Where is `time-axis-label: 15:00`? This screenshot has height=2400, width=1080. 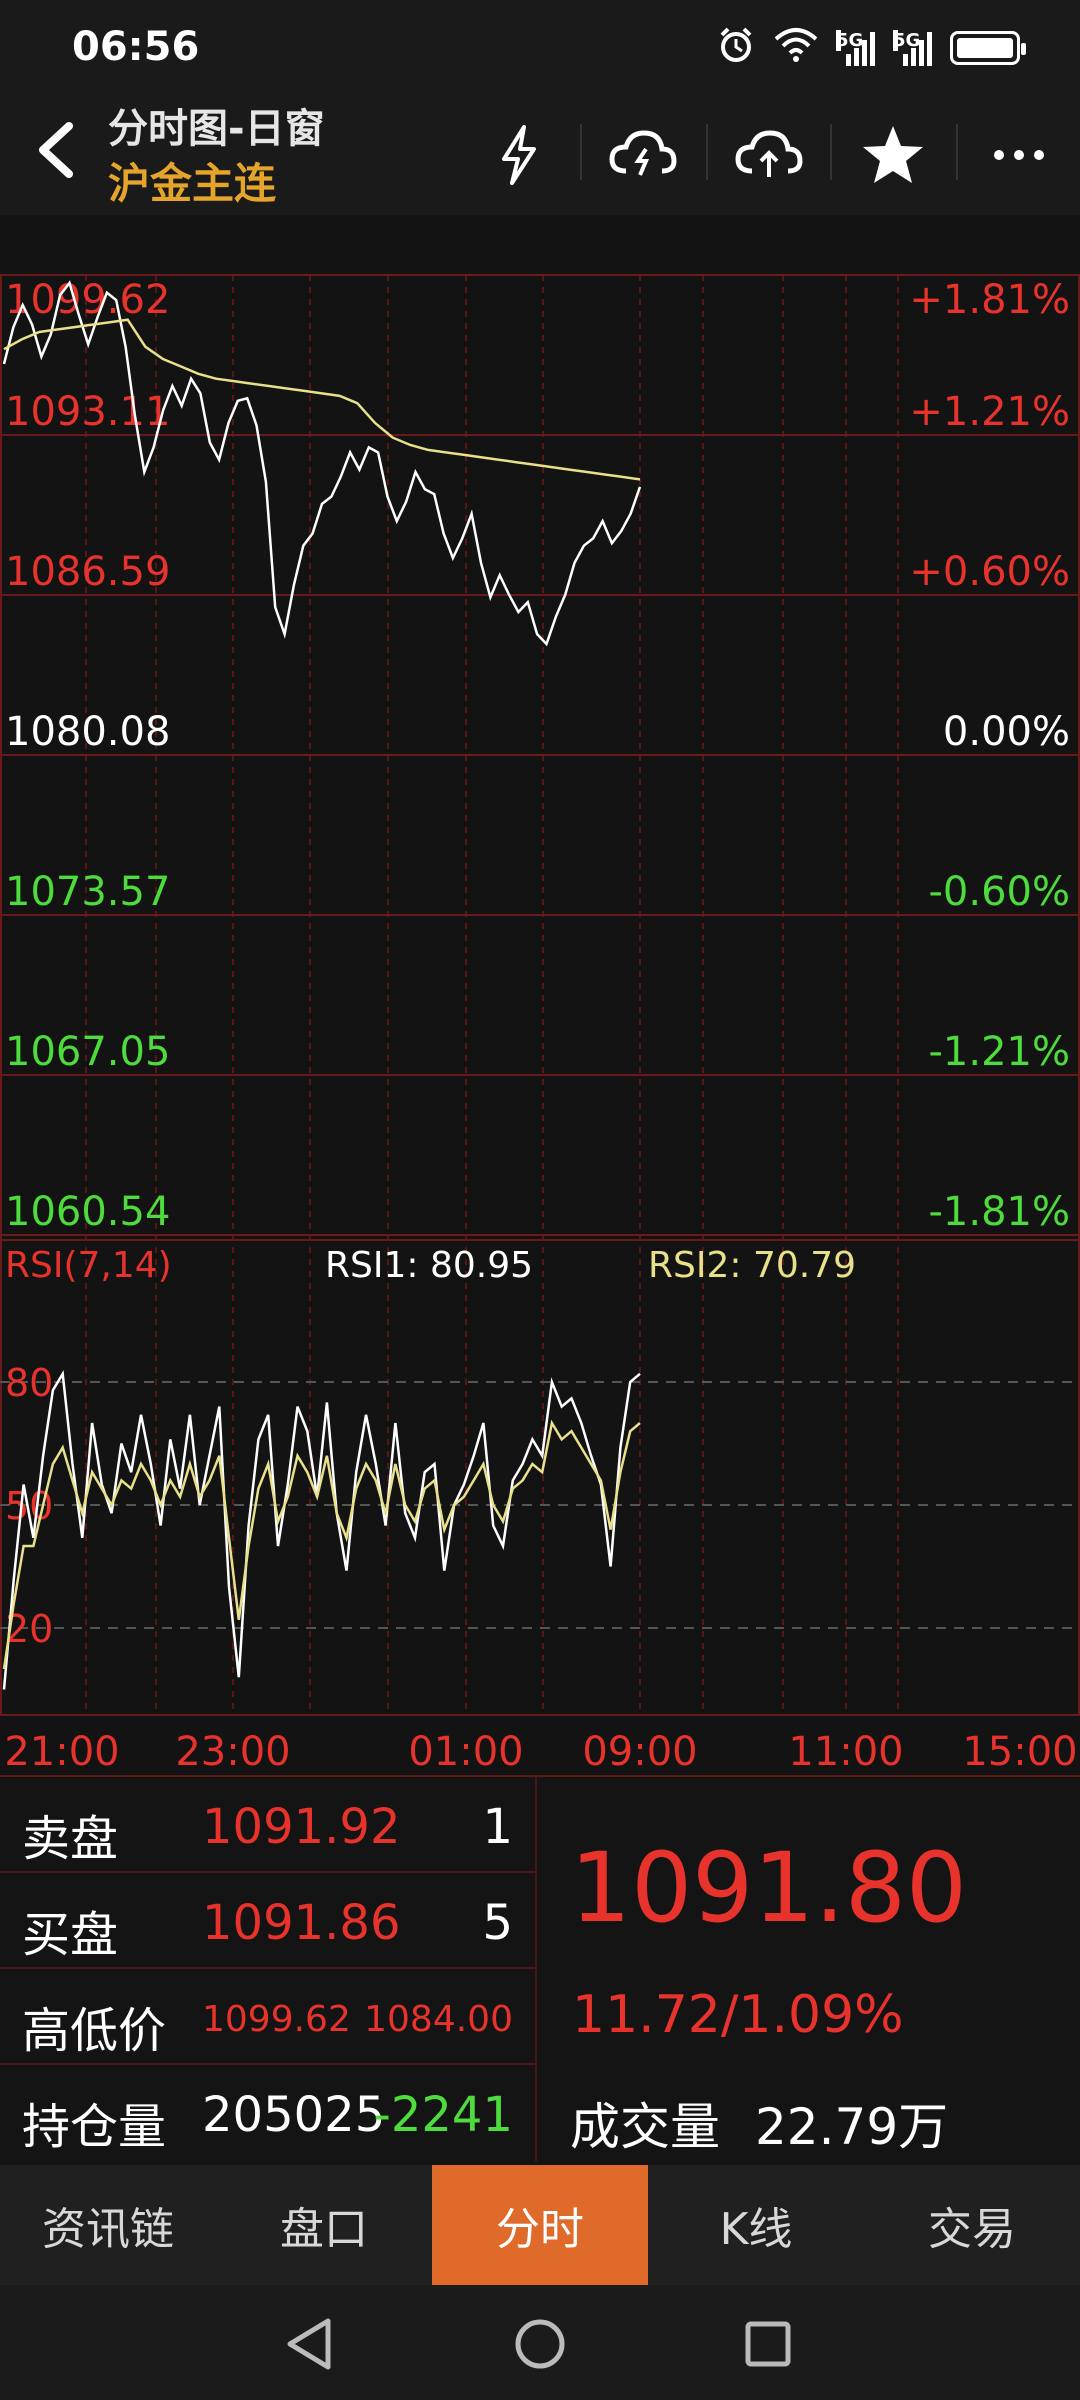 time-axis-label: 15:00 is located at coordinates (1019, 1752).